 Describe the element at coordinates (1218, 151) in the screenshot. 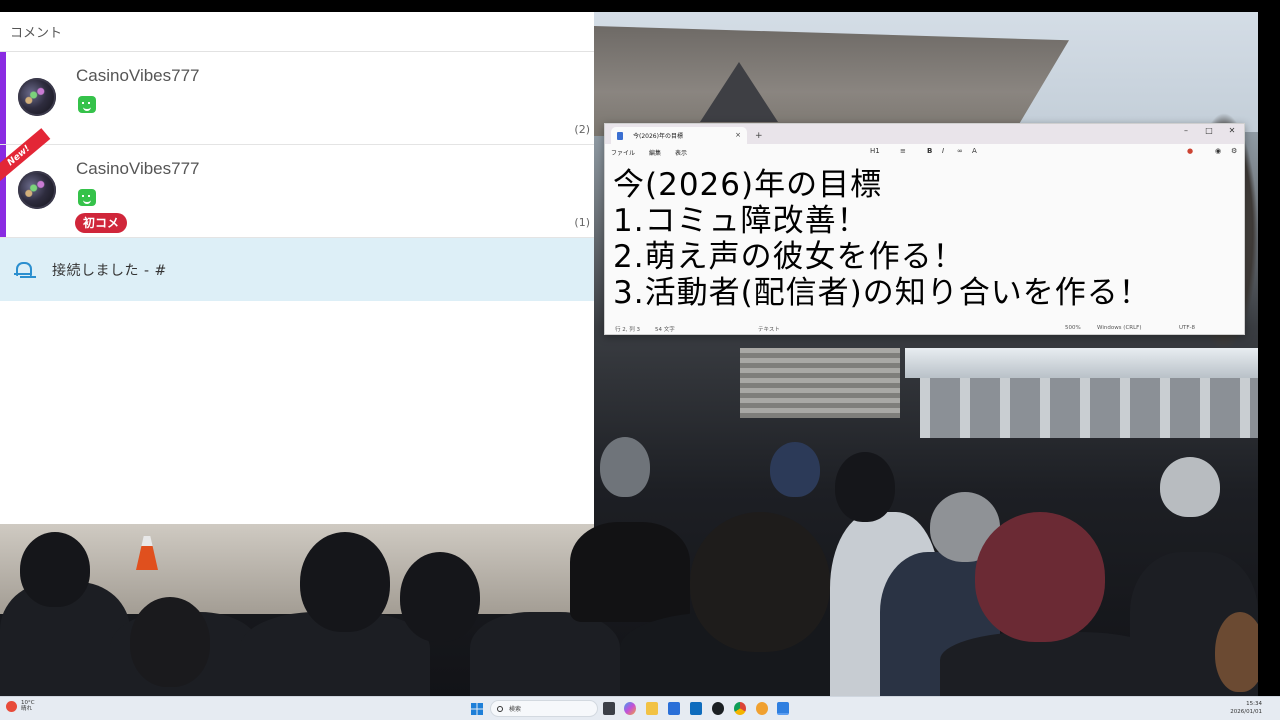

I see `account-icon: ◉` at that location.